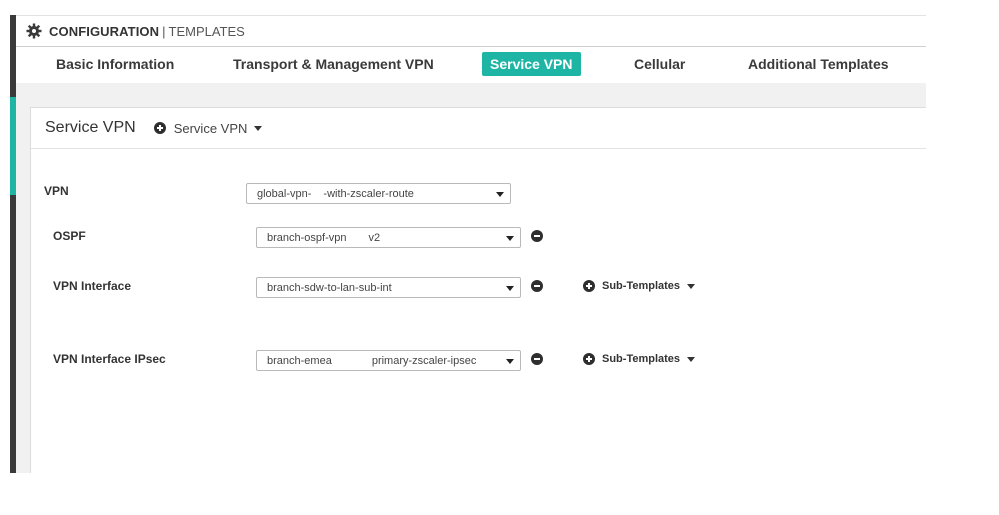 The image size is (999, 515). Describe the element at coordinates (374, 237) in the screenshot. I see `ospf-value-part2: v2` at that location.